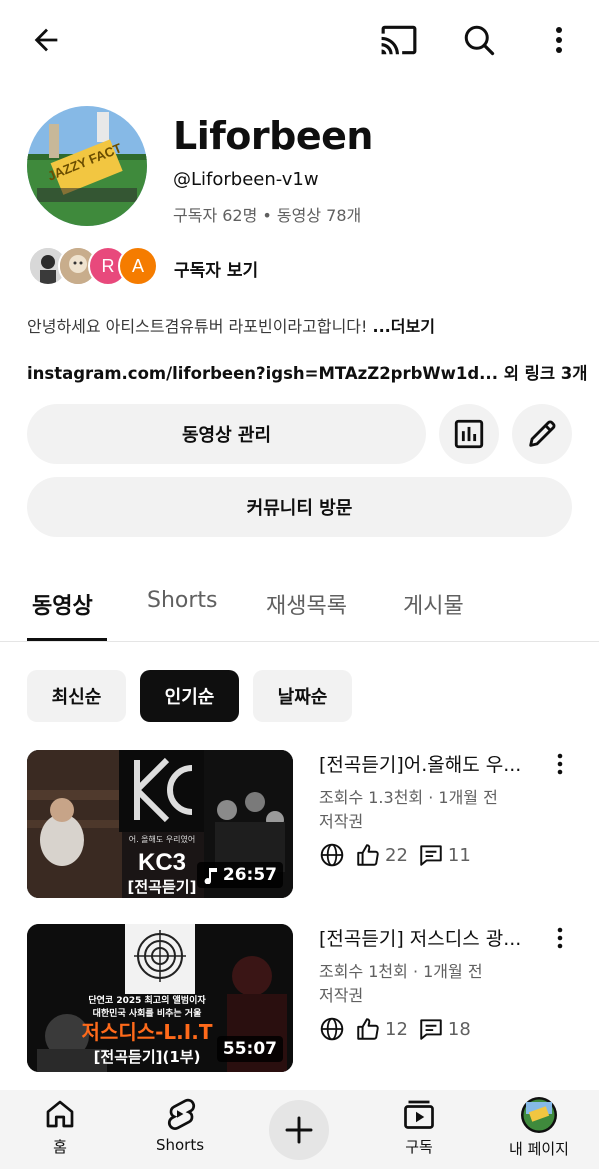 The width and height of the screenshot is (599, 1169). I want to click on shorts-icon, so click(181, 1114).